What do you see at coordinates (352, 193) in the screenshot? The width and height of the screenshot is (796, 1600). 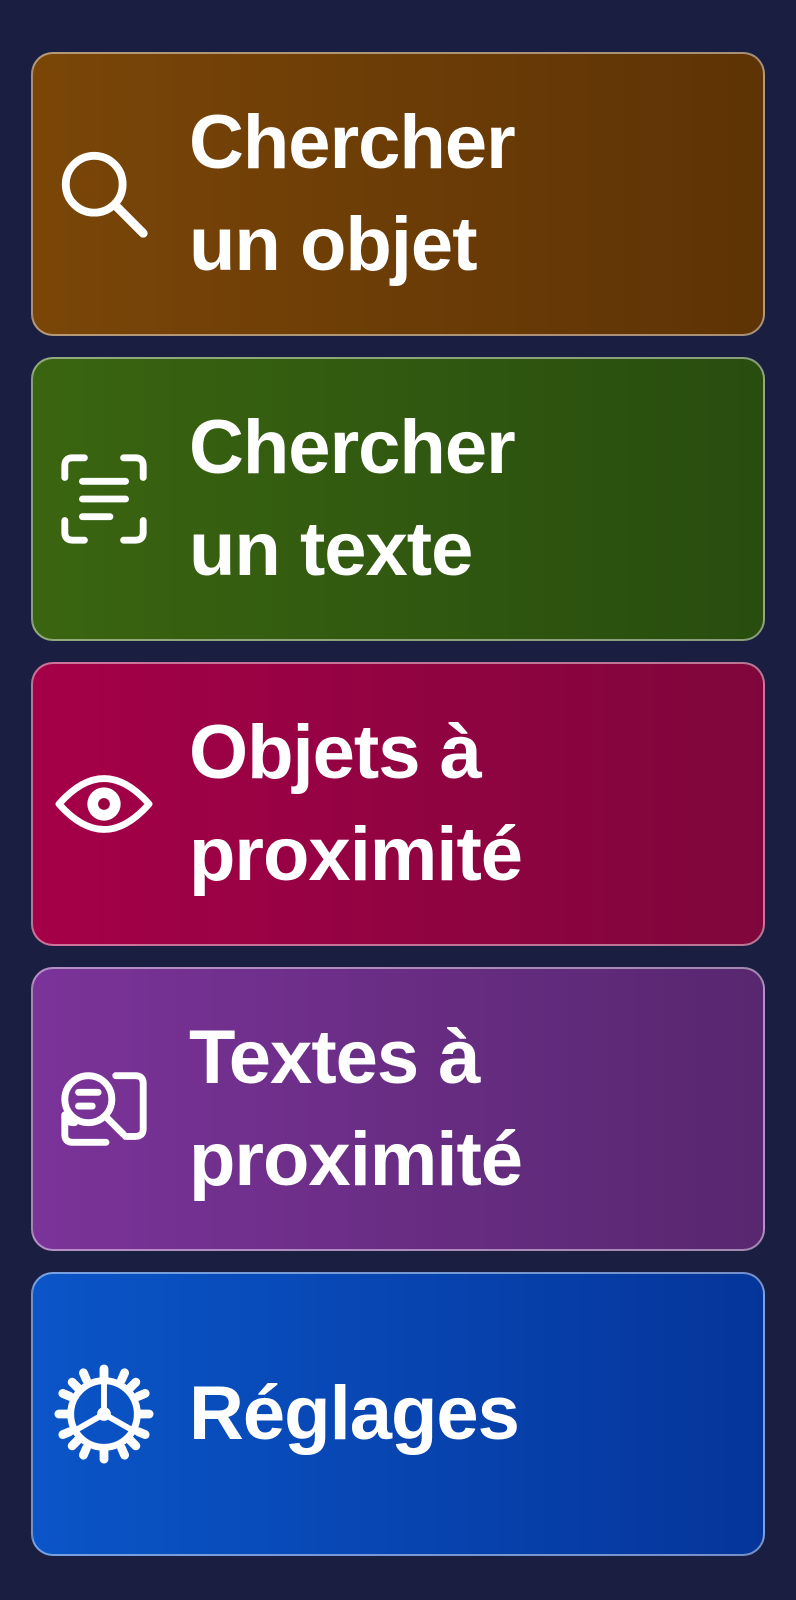 I see `search-object-label: Chercher un objet` at bounding box center [352, 193].